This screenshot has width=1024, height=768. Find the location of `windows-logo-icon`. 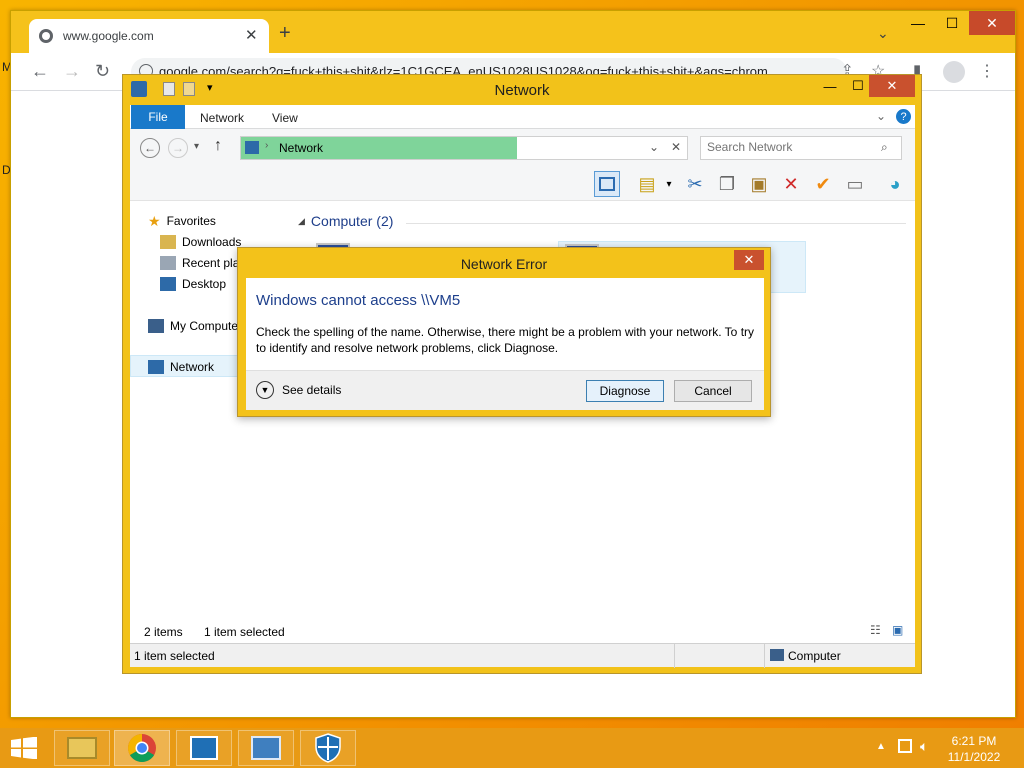

windows-logo-icon is located at coordinates (24, 748).